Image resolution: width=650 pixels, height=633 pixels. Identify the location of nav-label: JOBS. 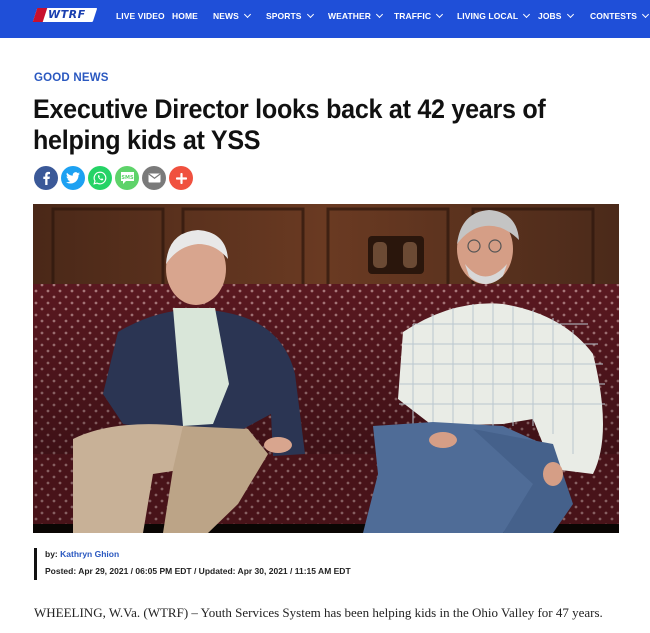
(550, 16).